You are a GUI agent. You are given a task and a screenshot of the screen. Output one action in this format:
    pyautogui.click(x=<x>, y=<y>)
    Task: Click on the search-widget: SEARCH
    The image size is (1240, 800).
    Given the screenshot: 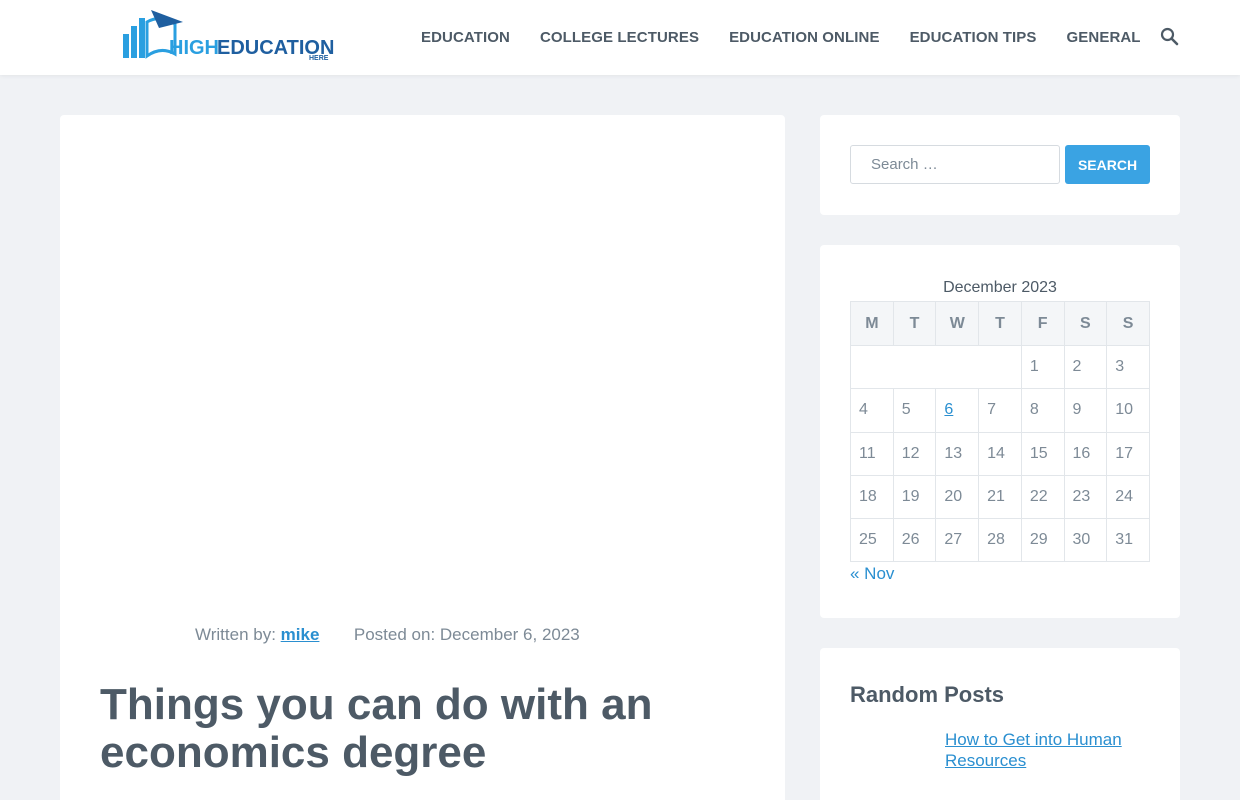 What is the action you would take?
    pyautogui.click(x=1000, y=165)
    